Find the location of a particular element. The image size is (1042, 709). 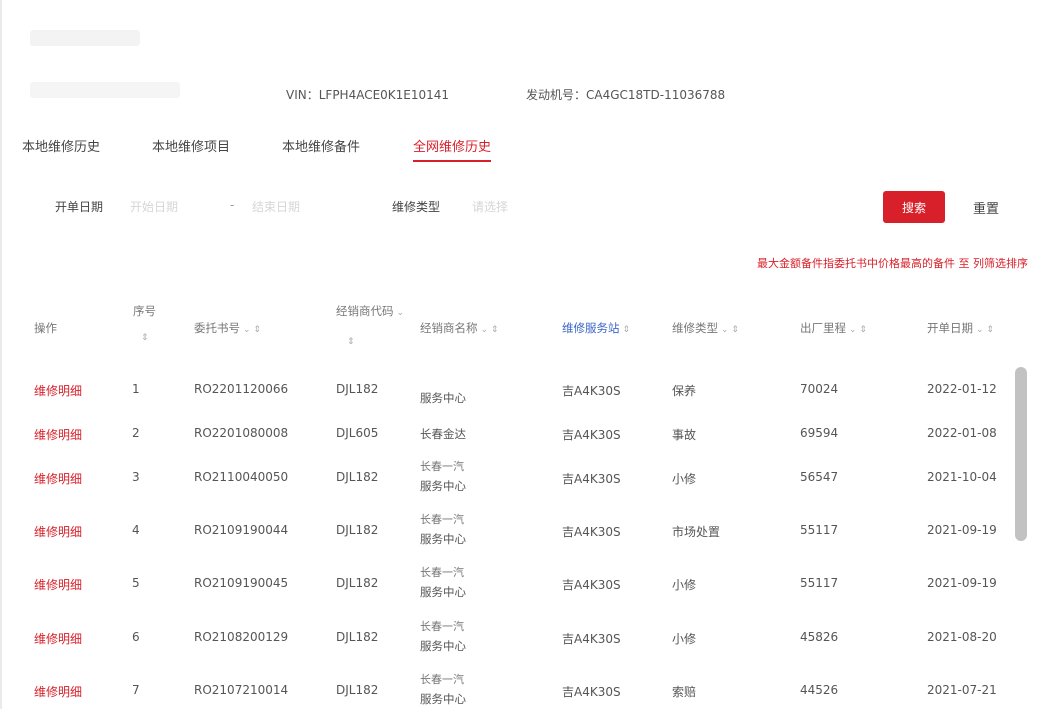

col-dealer-name: 经销商名称 ⌄ ⇕ is located at coordinates (459, 328).